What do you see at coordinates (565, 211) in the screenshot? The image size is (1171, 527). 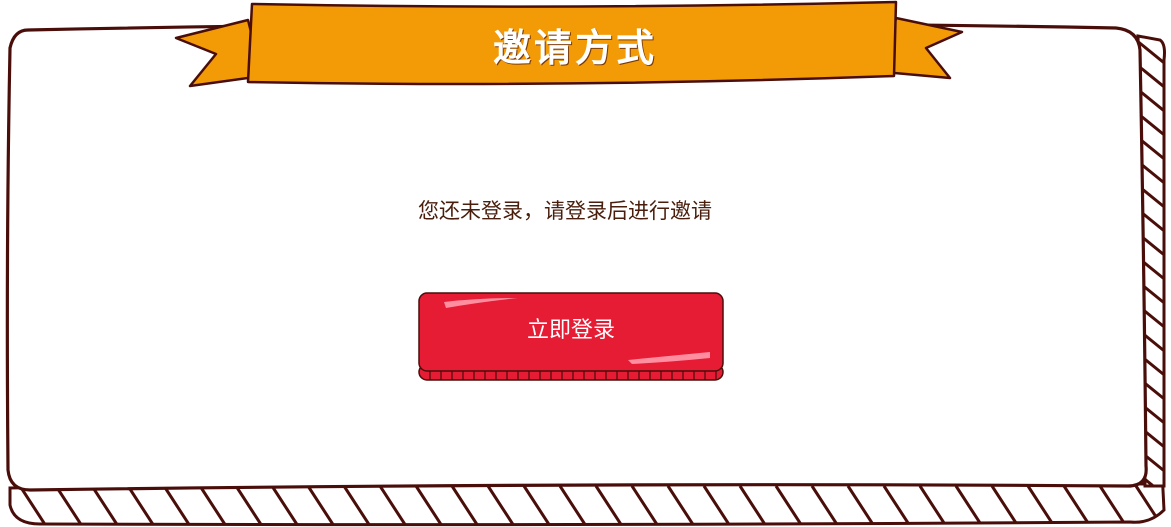 I see `login-required-message: 您还未登录，请登录后进行邀请` at bounding box center [565, 211].